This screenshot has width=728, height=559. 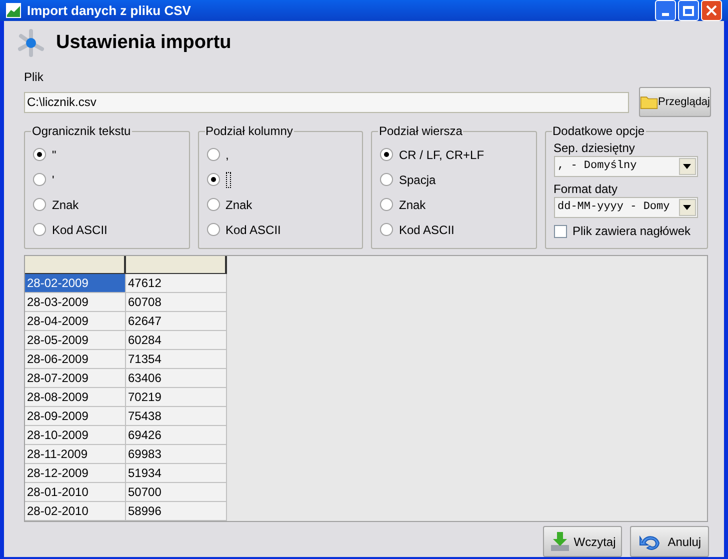 What do you see at coordinates (176, 283) in the screenshot?
I see `table-cell: 47612` at bounding box center [176, 283].